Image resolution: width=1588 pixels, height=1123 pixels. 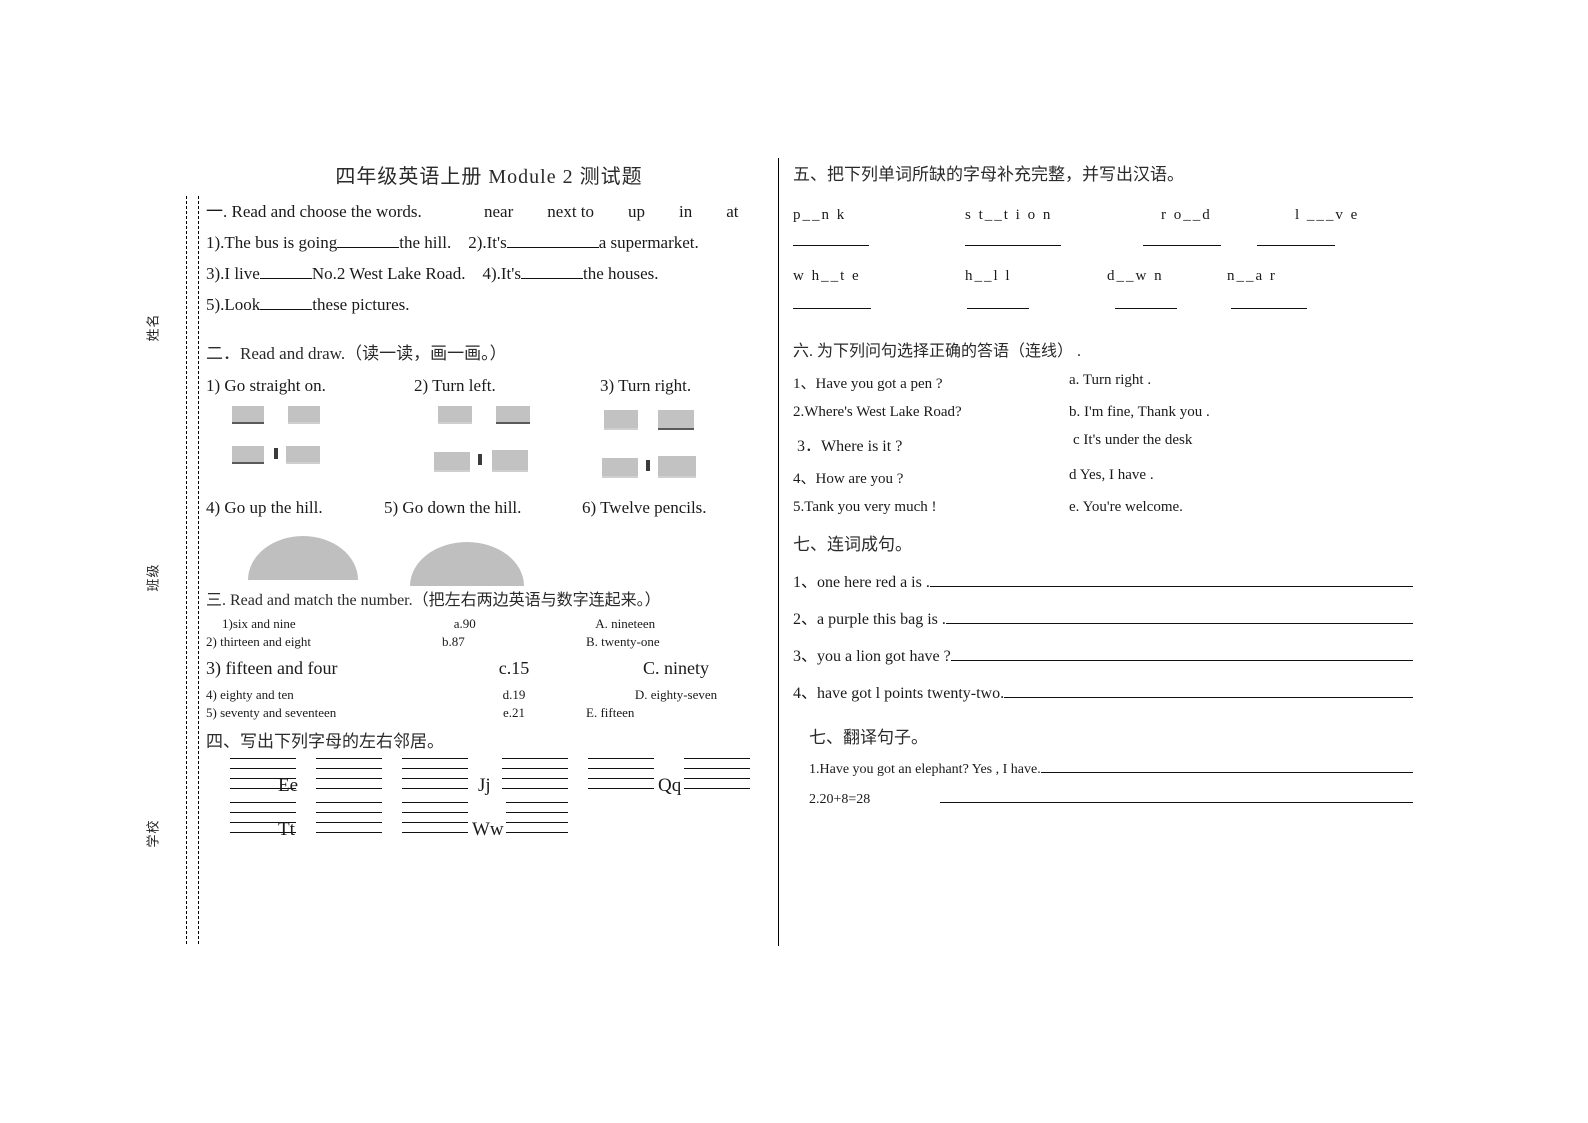 I want to click on sentence-build-row: 2、a purple this bag is ., so click(x=1103, y=617).